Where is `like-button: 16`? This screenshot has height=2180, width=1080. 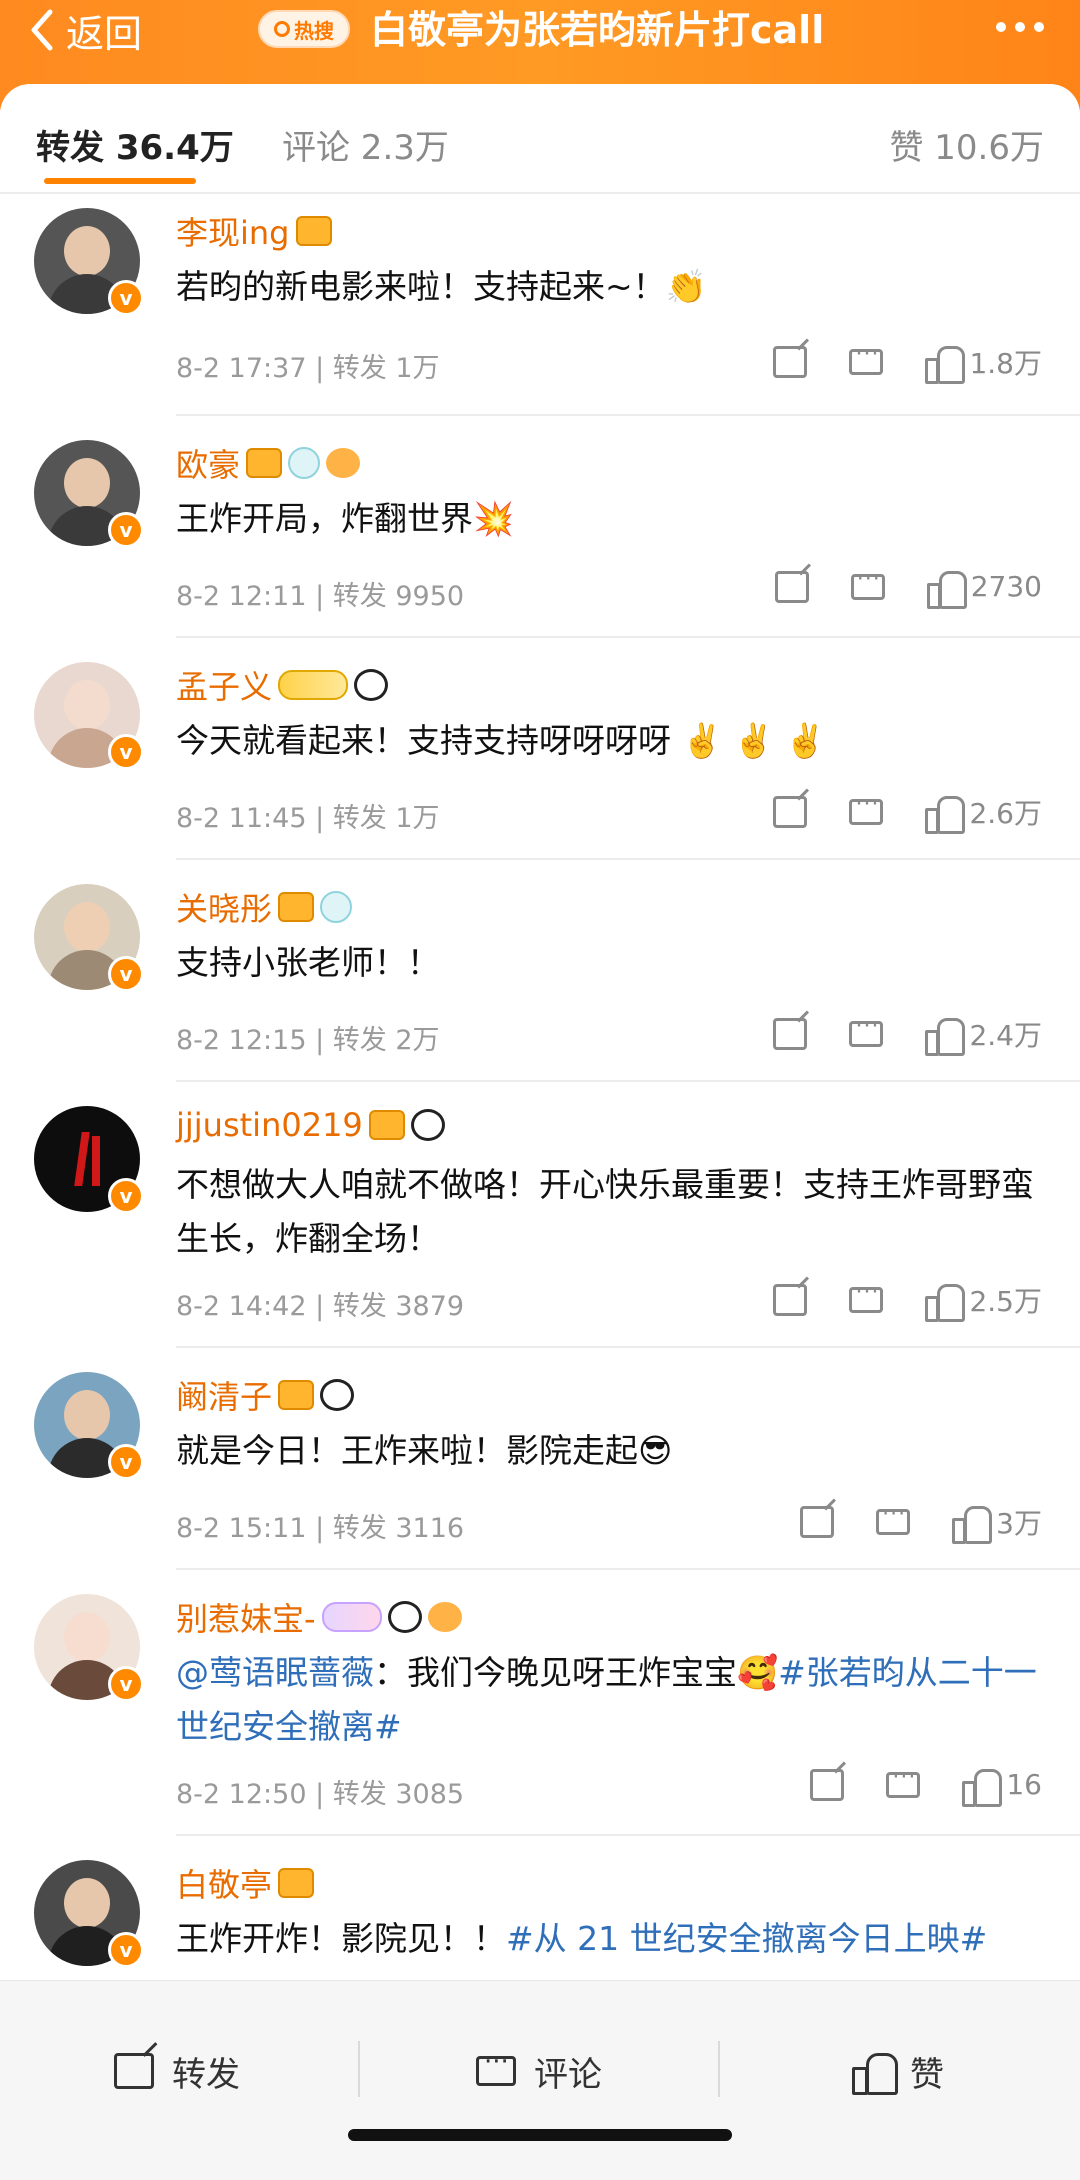 like-button: 16 is located at coordinates (1002, 1787).